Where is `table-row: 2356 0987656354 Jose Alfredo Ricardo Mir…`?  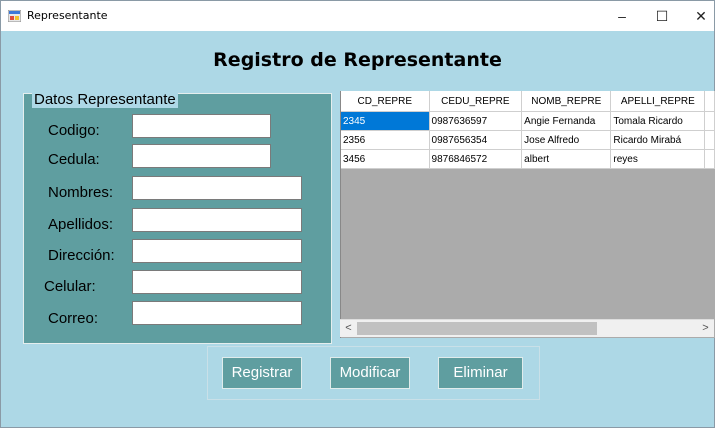
table-row: 2356 0987656354 Jose Alfredo Ricardo Mir… is located at coordinates (528, 140).